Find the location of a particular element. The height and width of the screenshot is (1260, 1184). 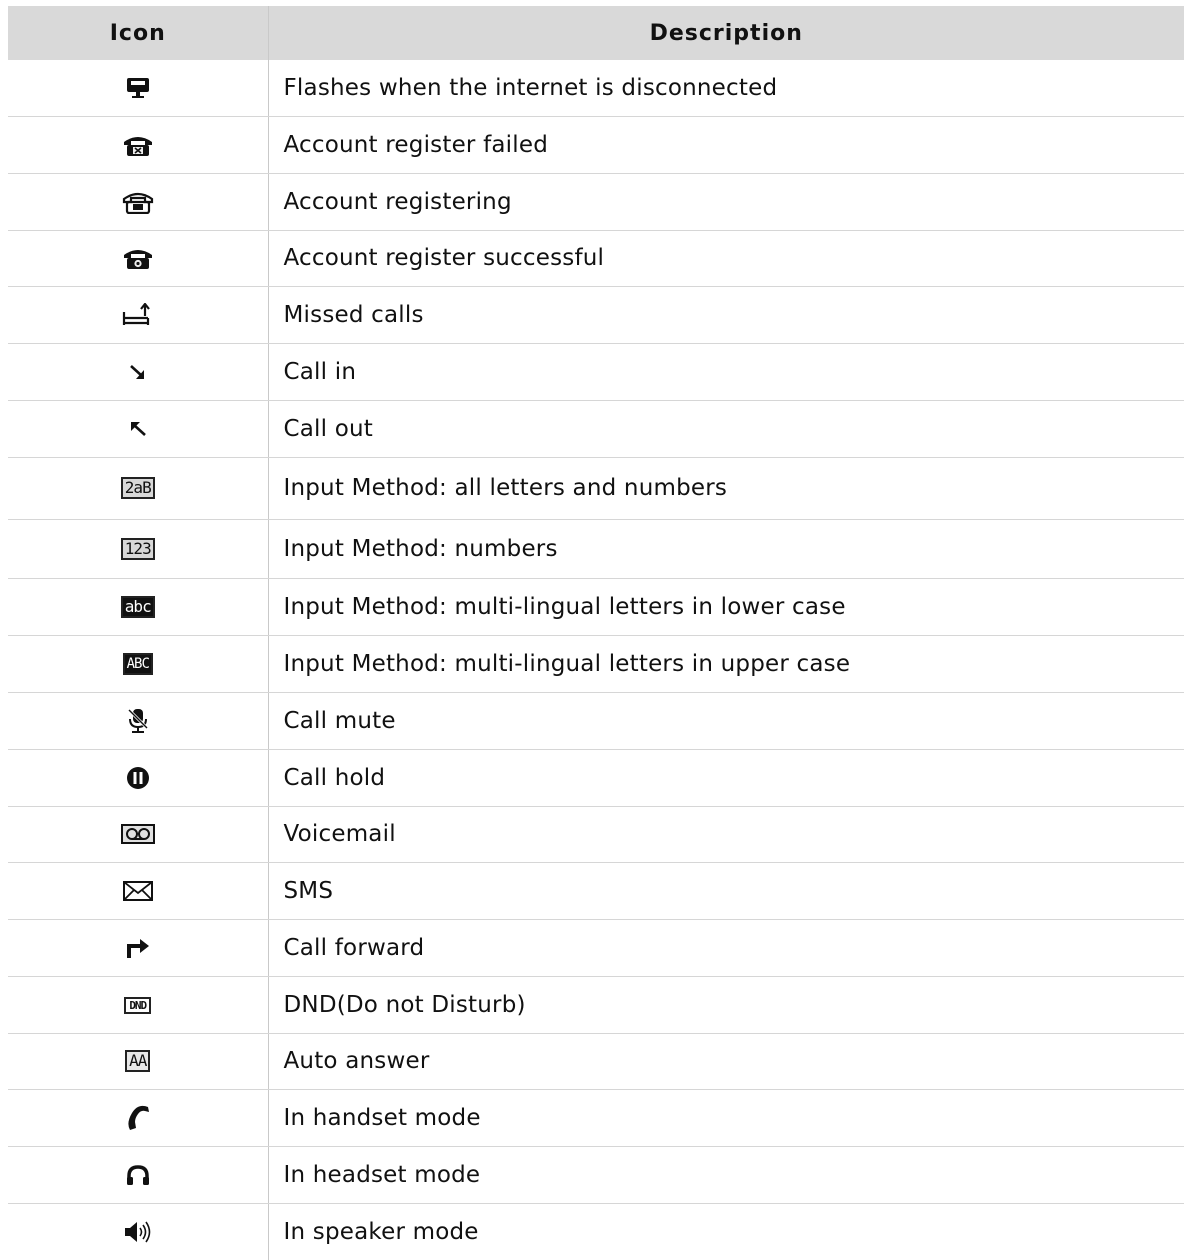

table-row: Account registering is located at coordinates (596, 202).